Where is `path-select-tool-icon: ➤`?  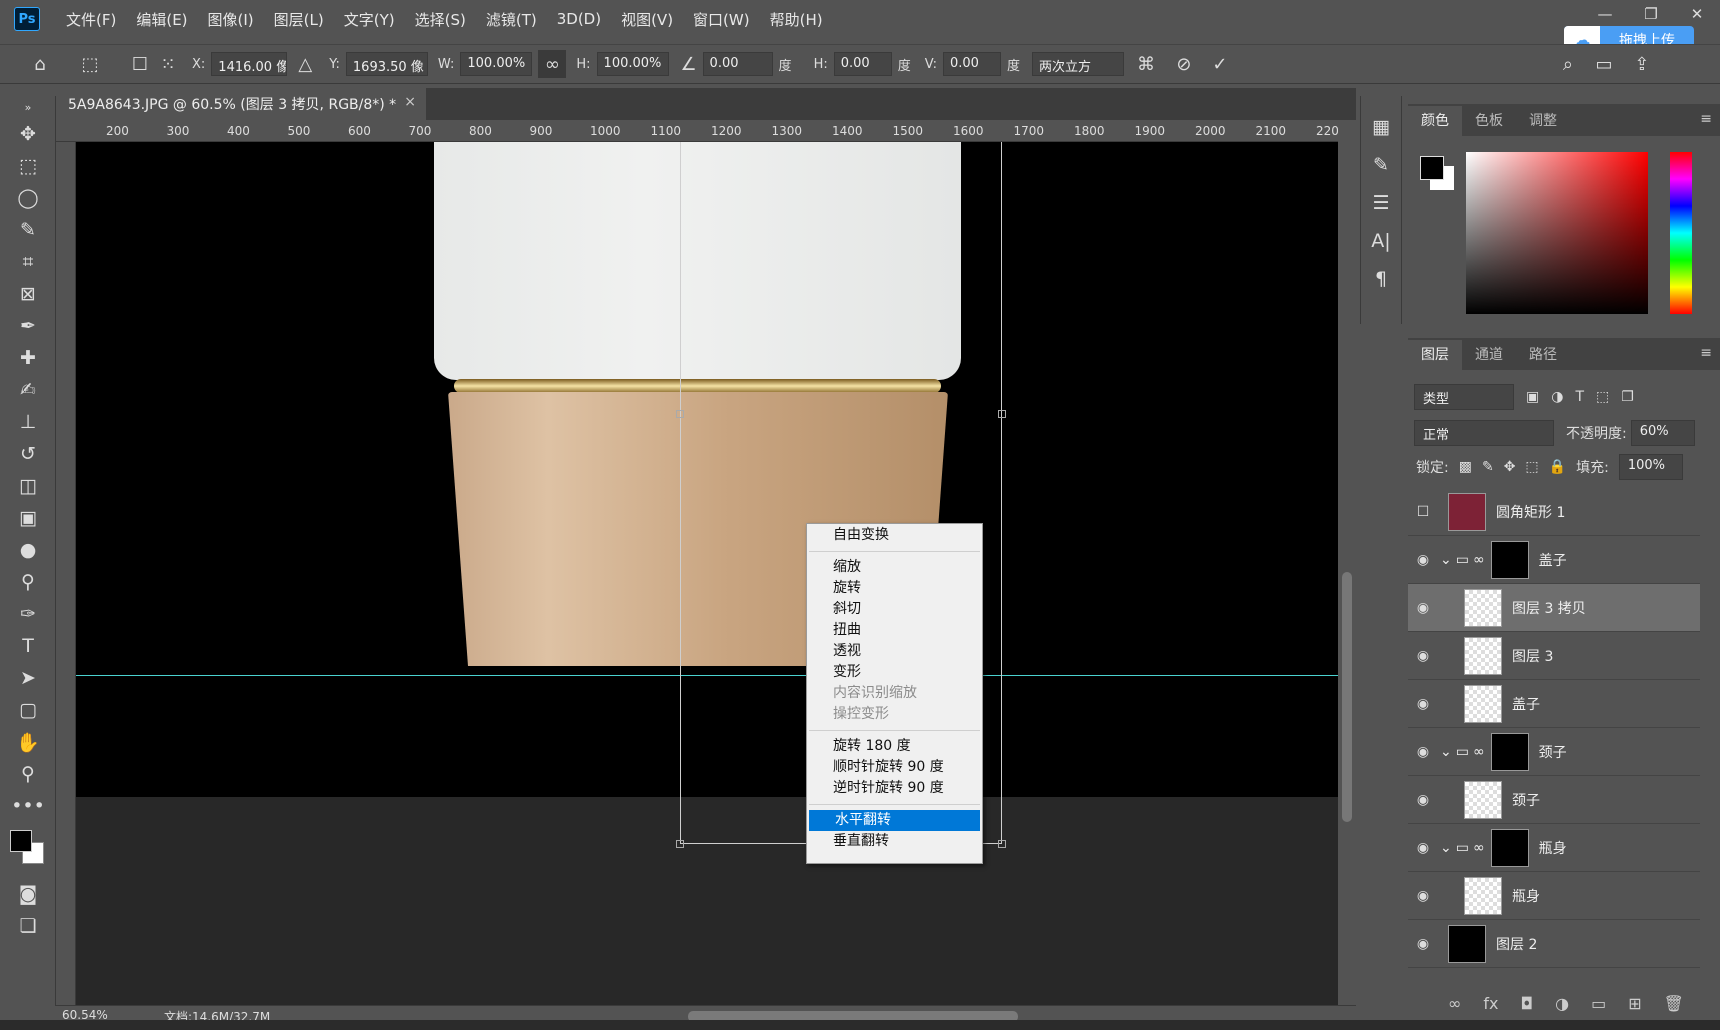
path-select-tool-icon: ➤ is located at coordinates (28, 678).